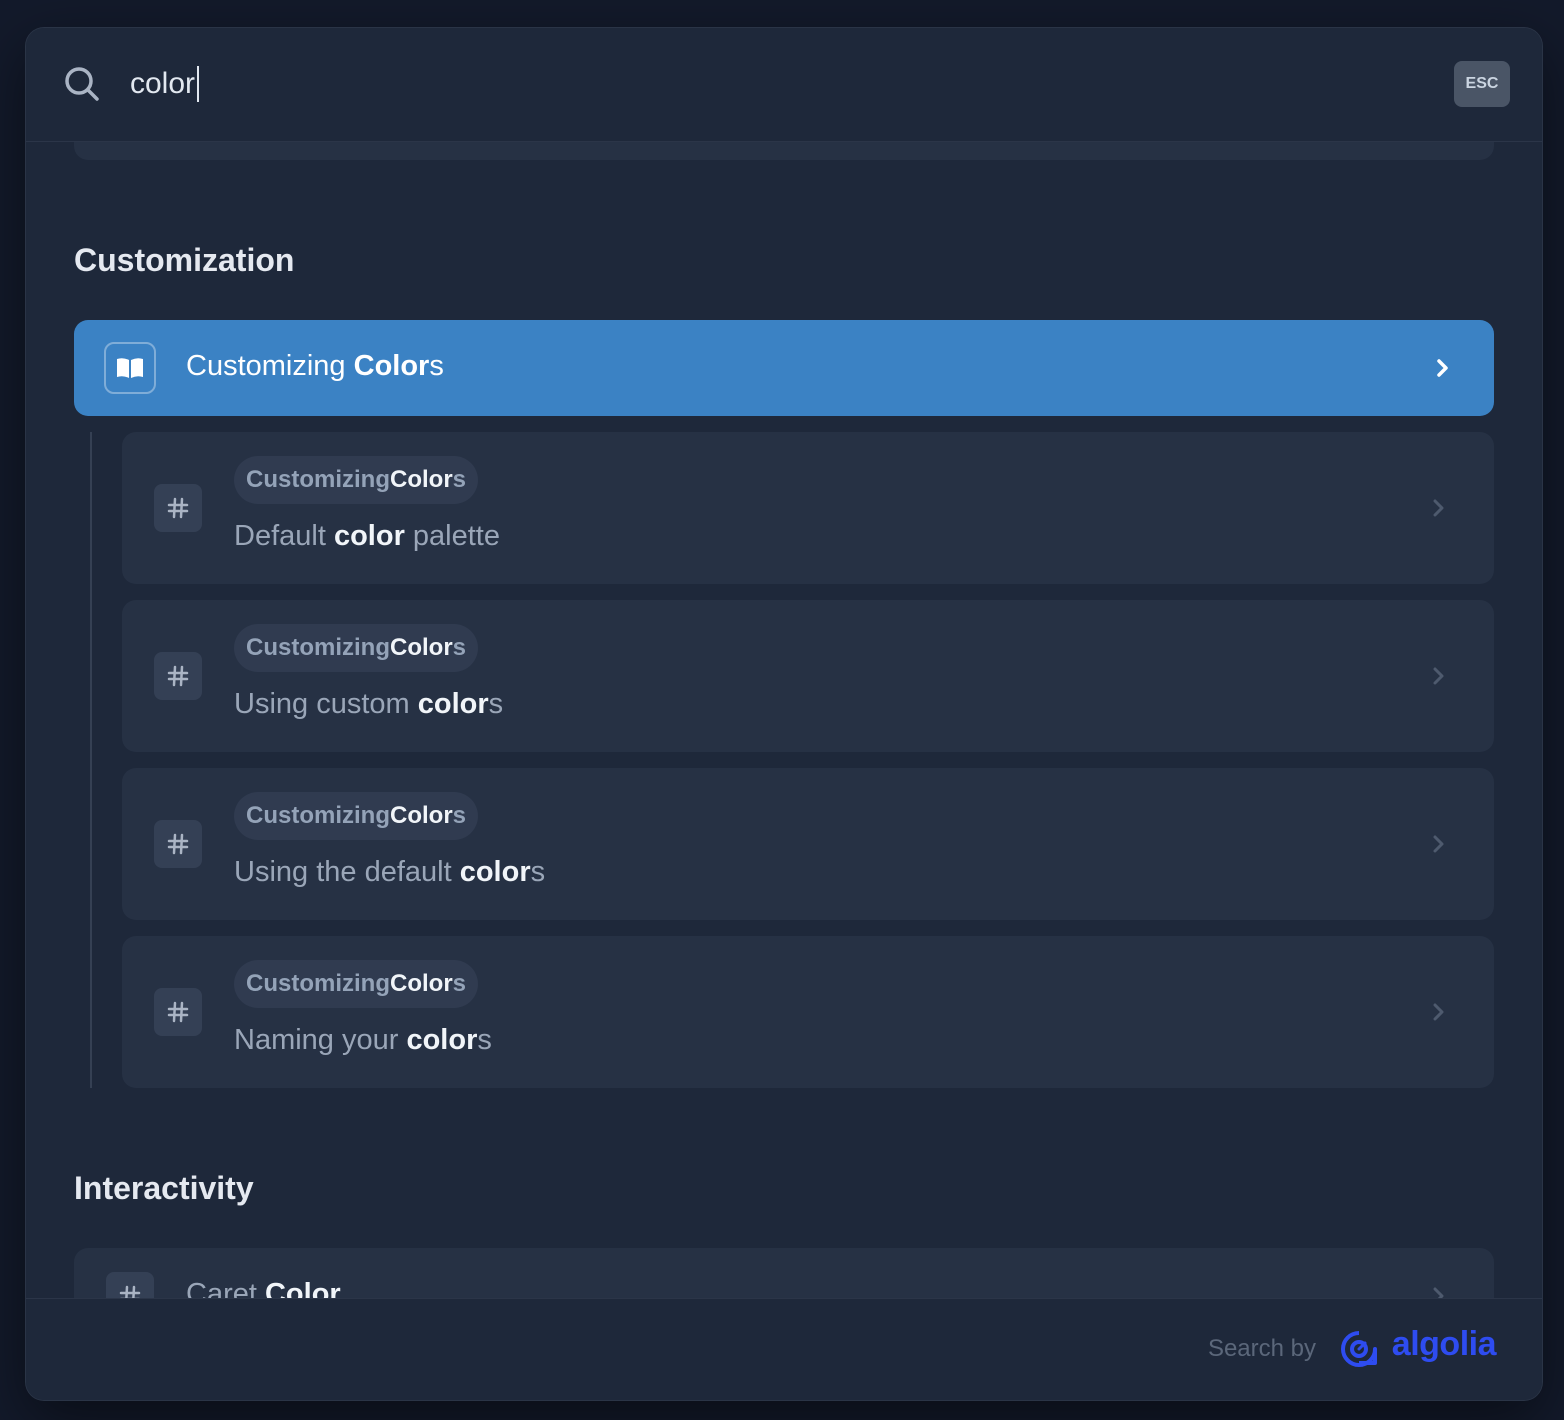 Image resolution: width=1564 pixels, height=1420 pixels. I want to click on hit-title: Default color palette, so click(367, 536).